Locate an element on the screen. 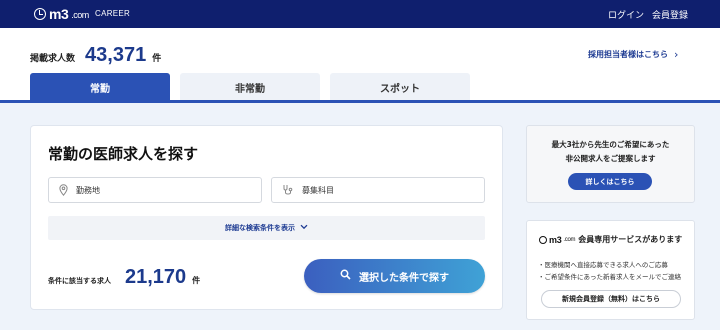  recruiter-link: 採用担当者様はこちら › is located at coordinates (633, 54).